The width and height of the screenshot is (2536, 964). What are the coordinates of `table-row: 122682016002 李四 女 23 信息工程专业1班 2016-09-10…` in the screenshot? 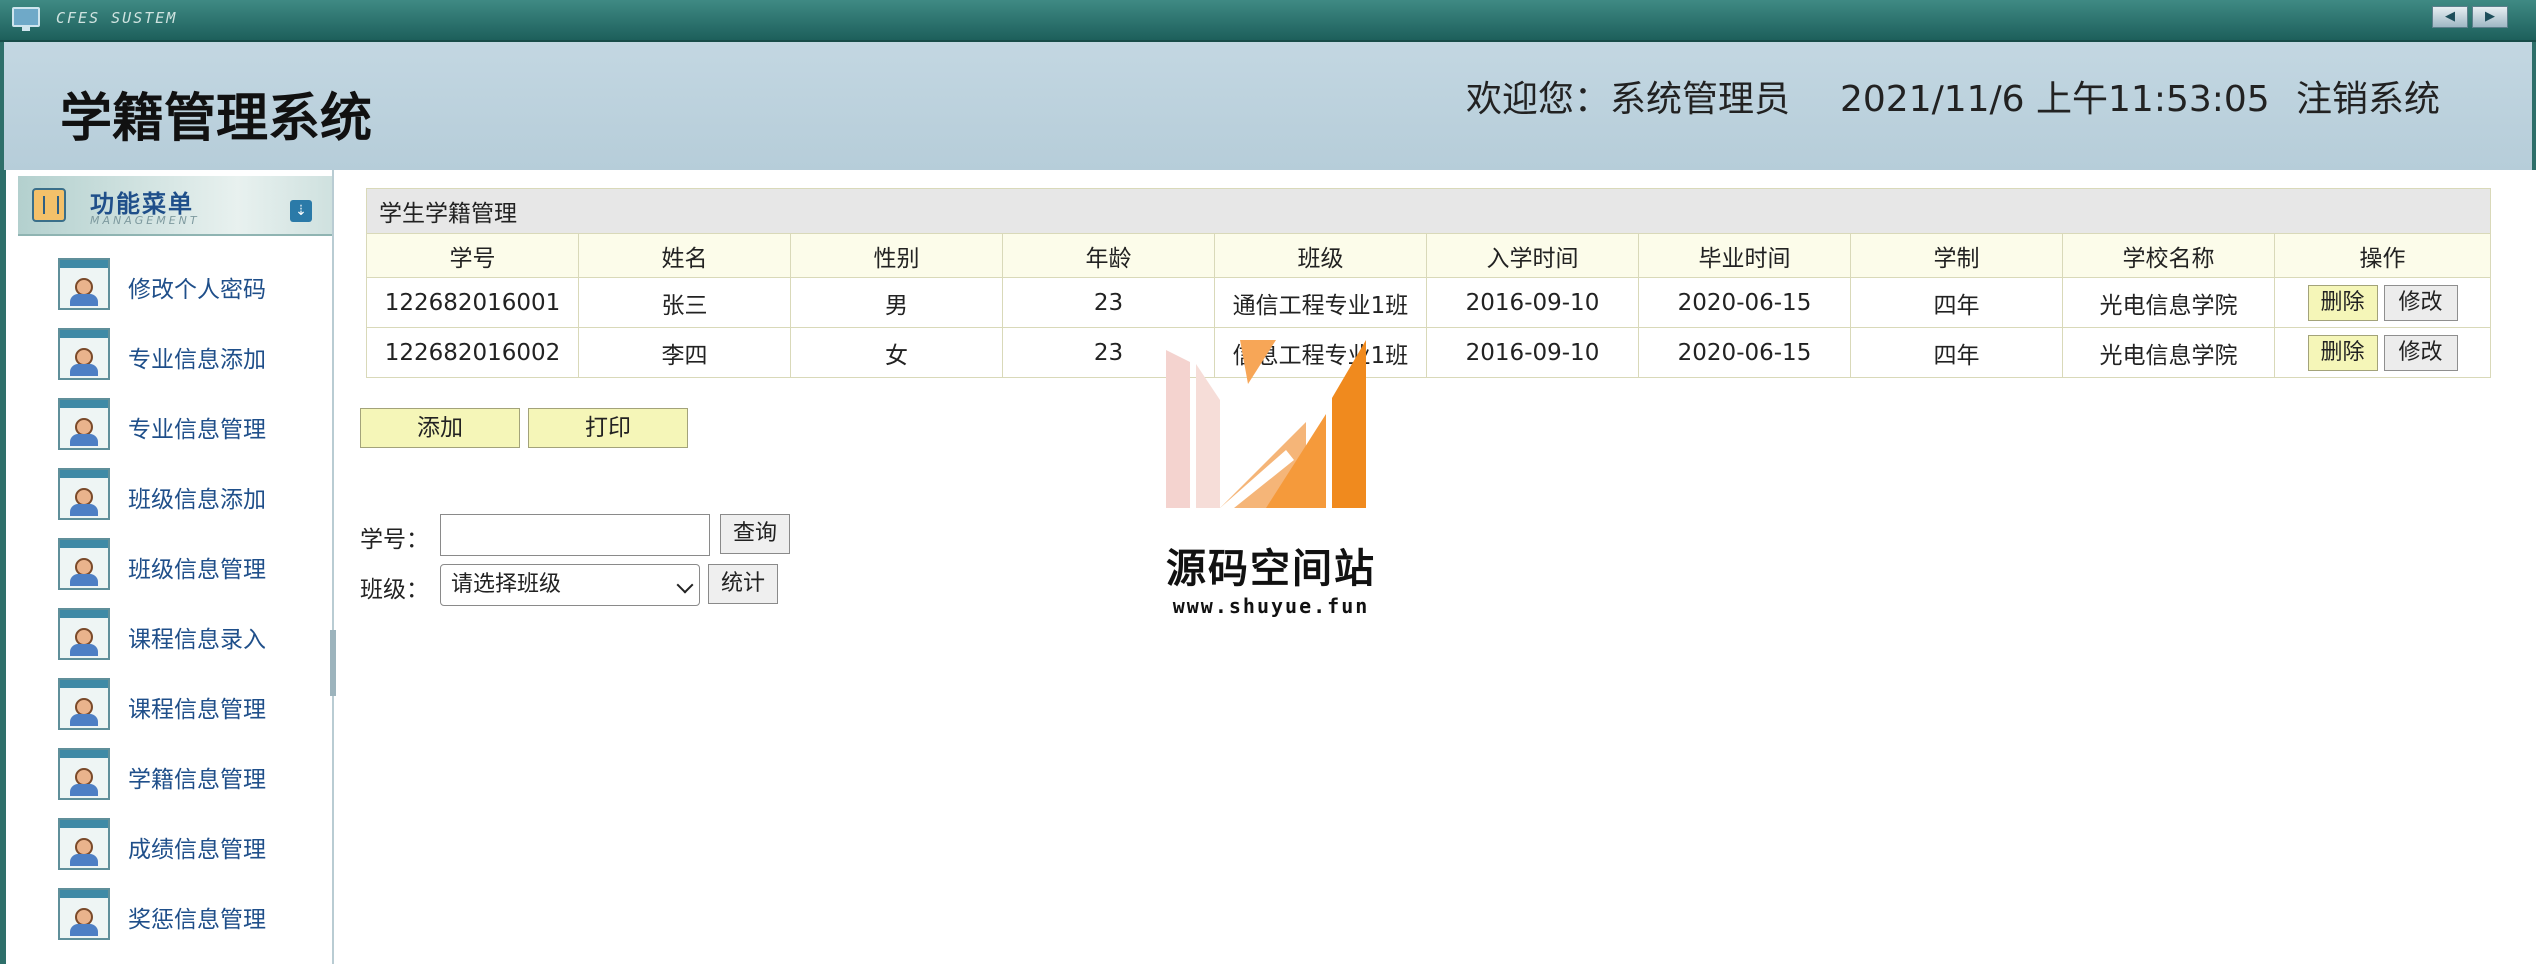 It's located at (1429, 352).